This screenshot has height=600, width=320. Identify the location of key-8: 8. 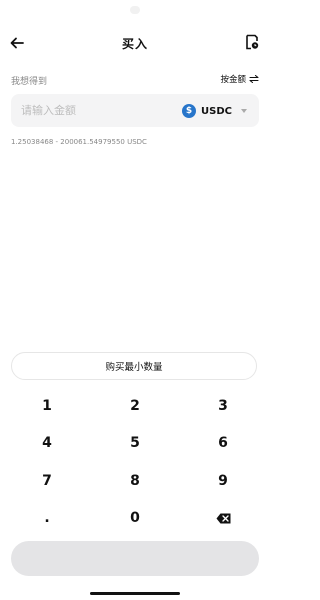
(135, 481).